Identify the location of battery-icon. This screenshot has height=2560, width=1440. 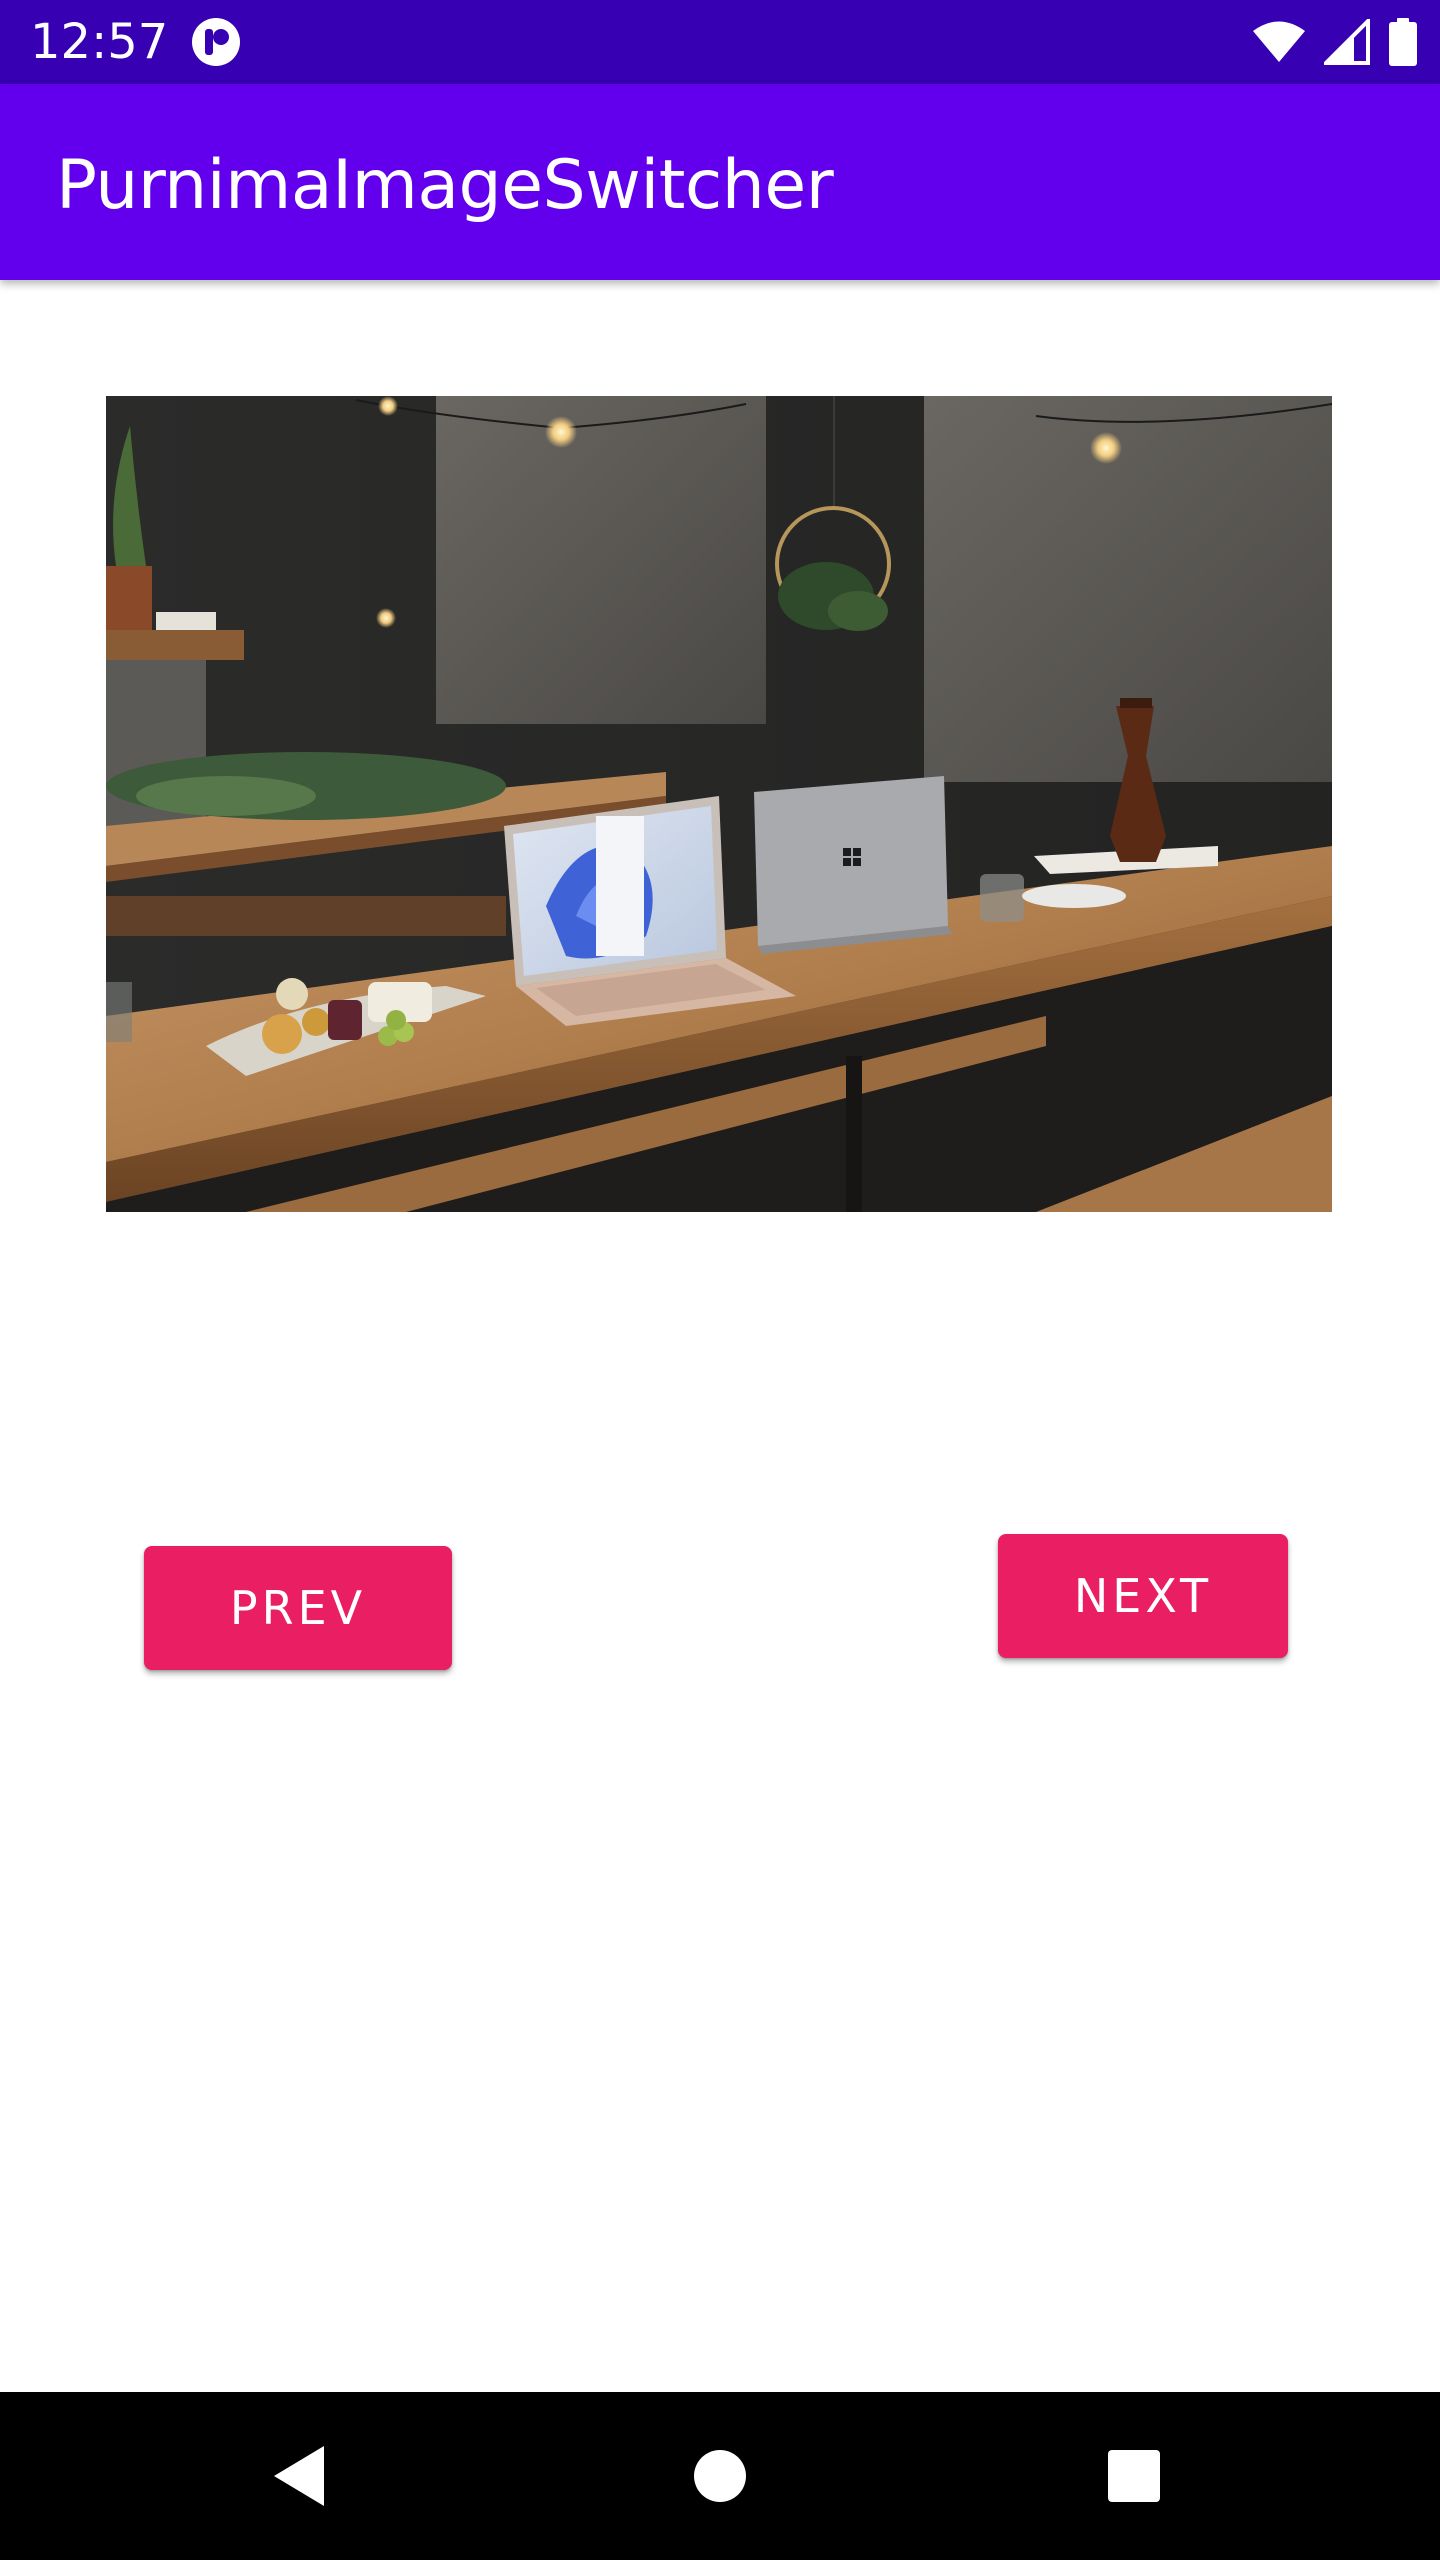
(1403, 42).